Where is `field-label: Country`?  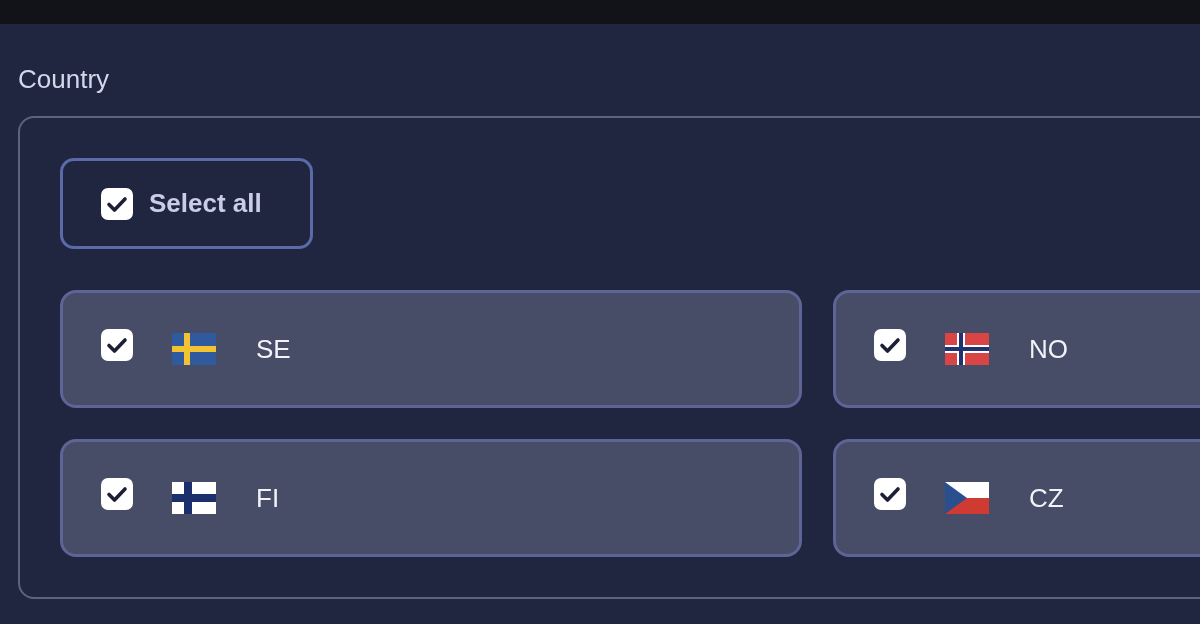
field-label: Country is located at coordinates (64, 79).